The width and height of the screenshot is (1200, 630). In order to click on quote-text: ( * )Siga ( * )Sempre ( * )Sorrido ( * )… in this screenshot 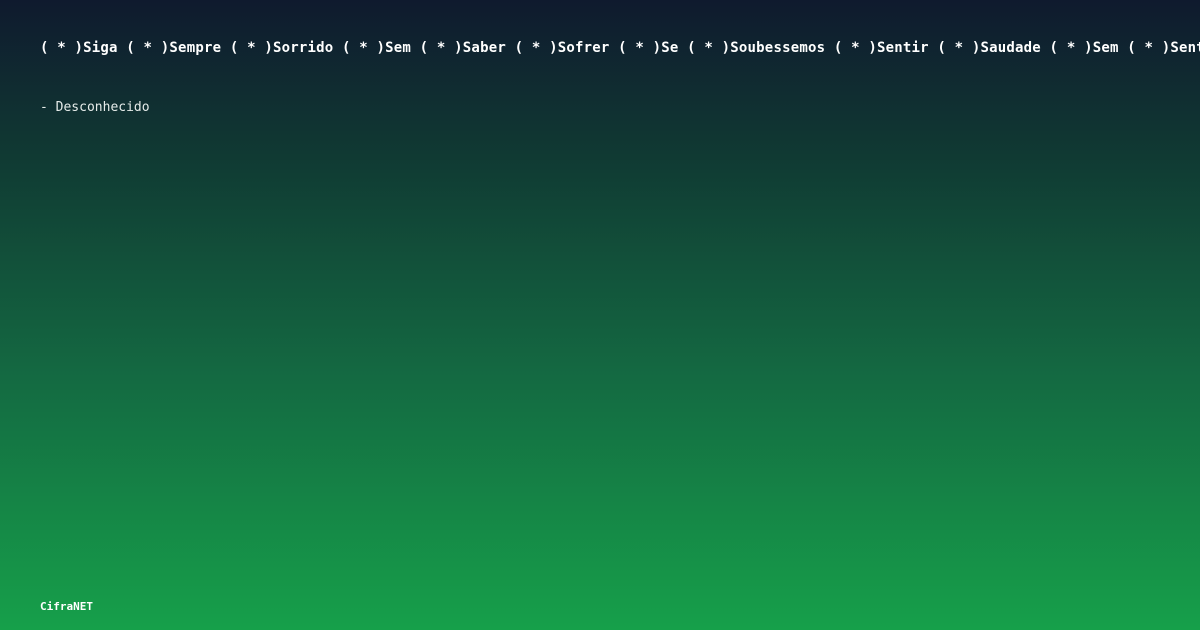, I will do `click(620, 48)`.